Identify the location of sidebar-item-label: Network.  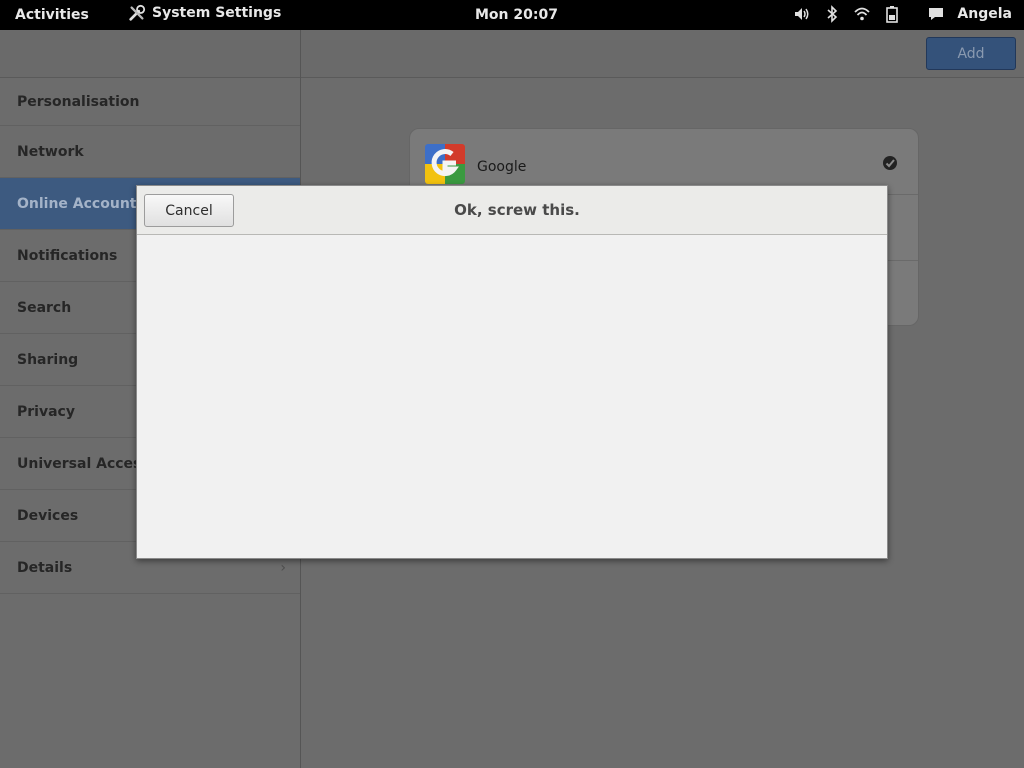
(50, 151).